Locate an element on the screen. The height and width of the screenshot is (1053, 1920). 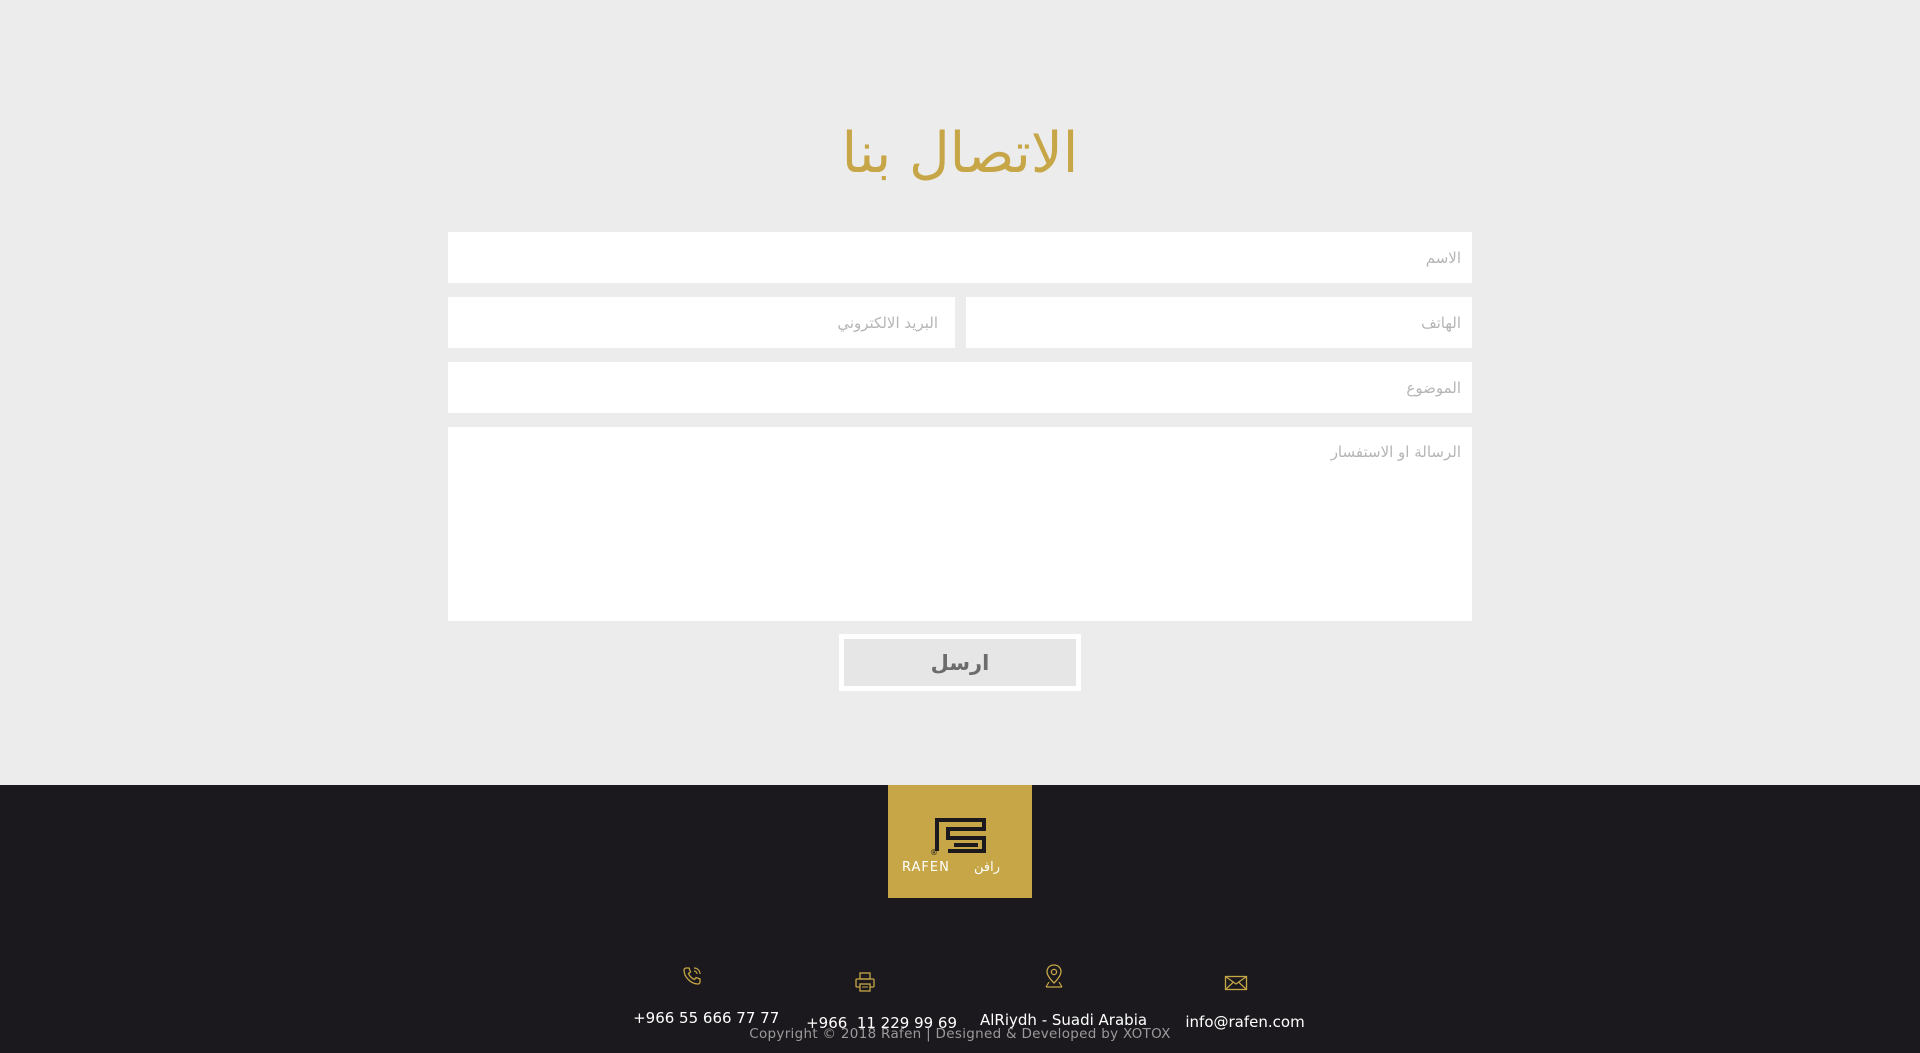
phone-icon is located at coordinates (691, 976).